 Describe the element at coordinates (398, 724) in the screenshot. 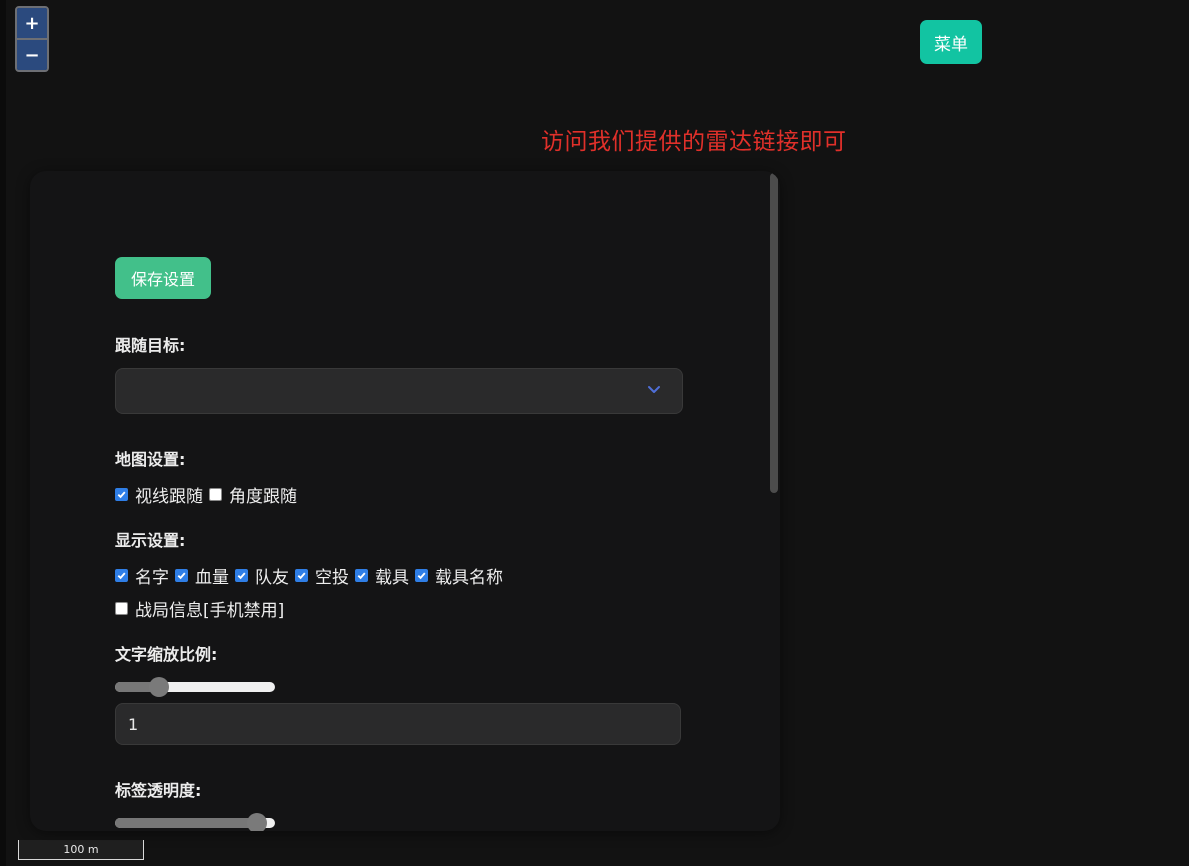

I see `text-scale-input` at that location.